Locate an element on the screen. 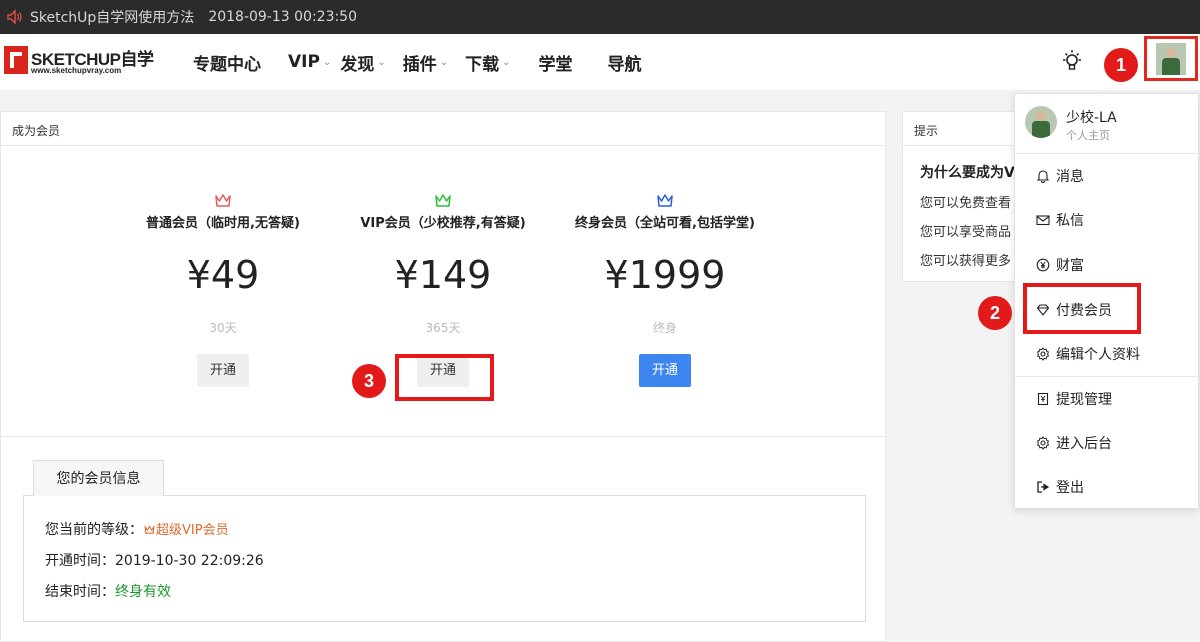 The width and height of the screenshot is (1200, 642). member-level-label: 您当前的等级： is located at coordinates (94, 530).